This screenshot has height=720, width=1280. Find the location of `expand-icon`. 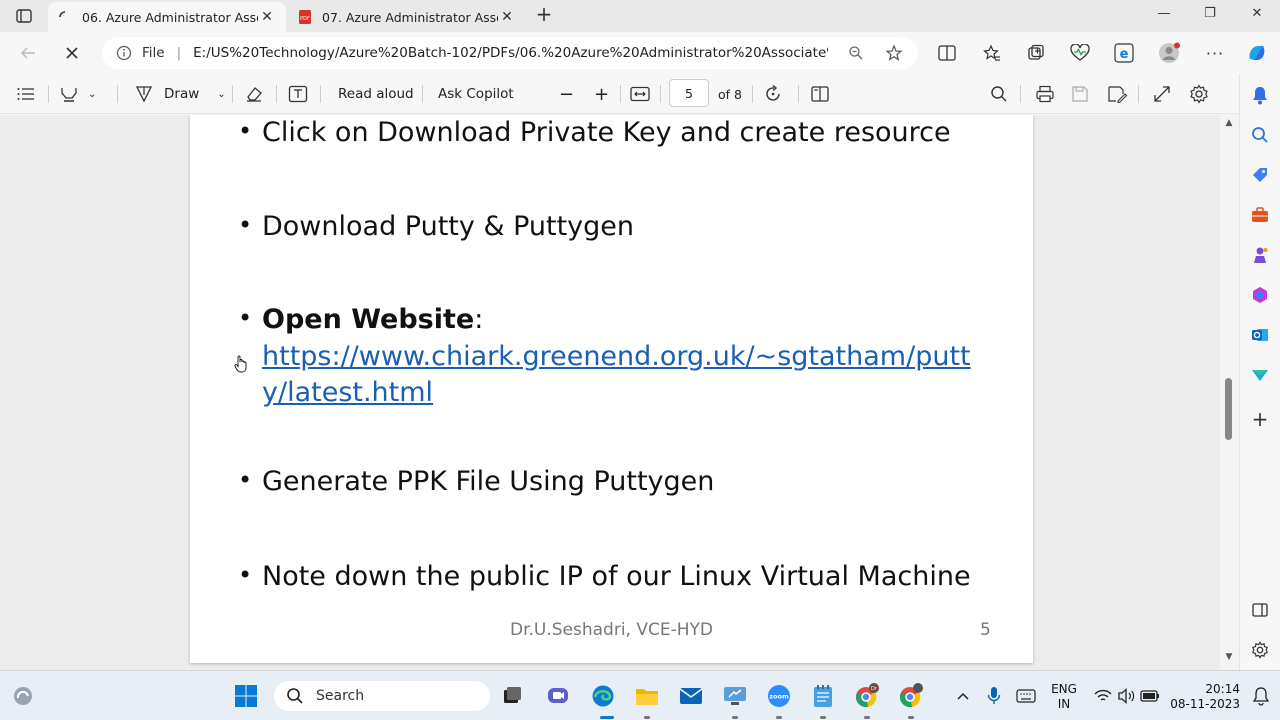

expand-icon is located at coordinates (1162, 94).